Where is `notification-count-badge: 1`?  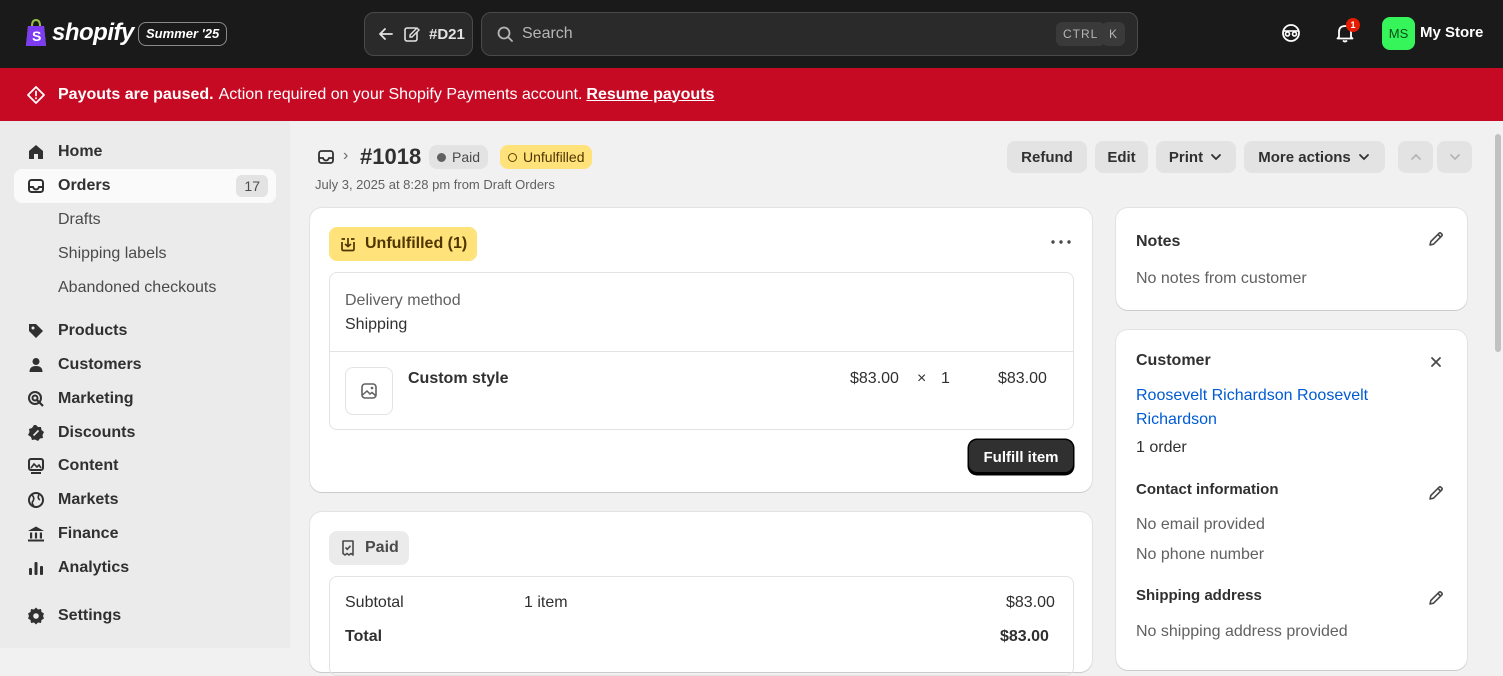
notification-count-badge: 1 is located at coordinates (1353, 25).